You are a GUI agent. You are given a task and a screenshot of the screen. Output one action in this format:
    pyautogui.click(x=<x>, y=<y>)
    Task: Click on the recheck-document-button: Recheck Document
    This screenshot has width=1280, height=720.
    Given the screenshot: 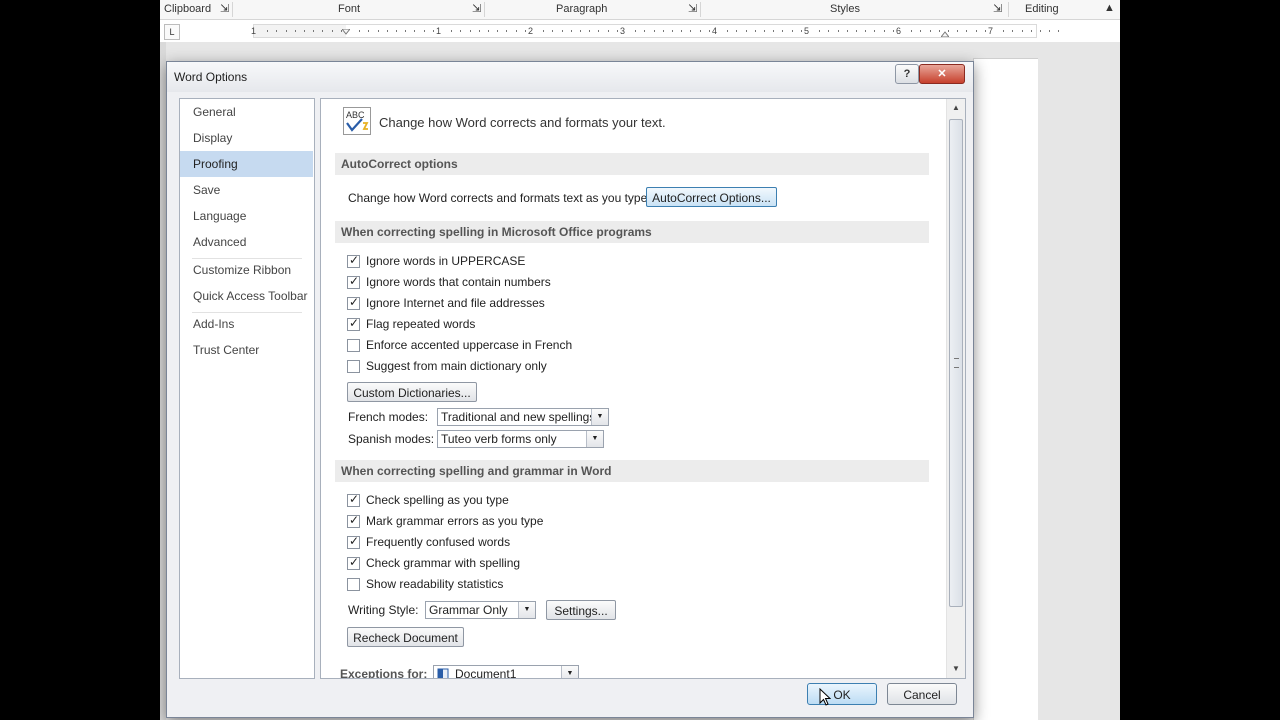 What is the action you would take?
    pyautogui.click(x=405, y=637)
    